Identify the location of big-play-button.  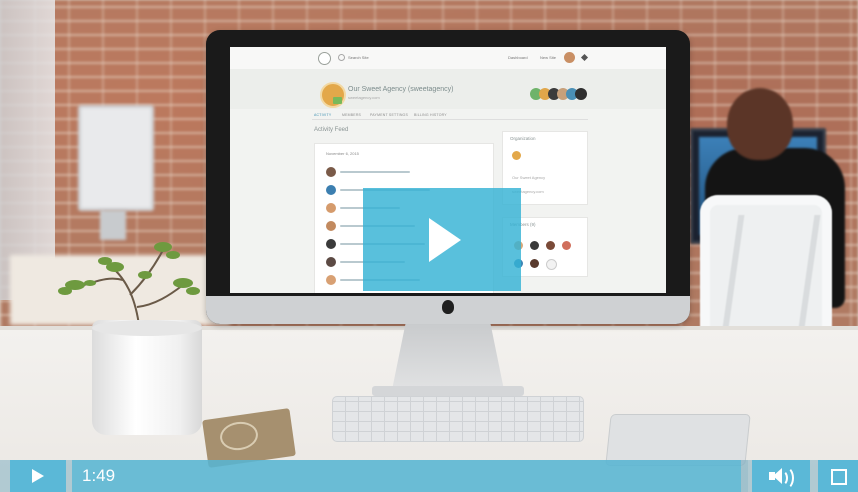
(442, 239).